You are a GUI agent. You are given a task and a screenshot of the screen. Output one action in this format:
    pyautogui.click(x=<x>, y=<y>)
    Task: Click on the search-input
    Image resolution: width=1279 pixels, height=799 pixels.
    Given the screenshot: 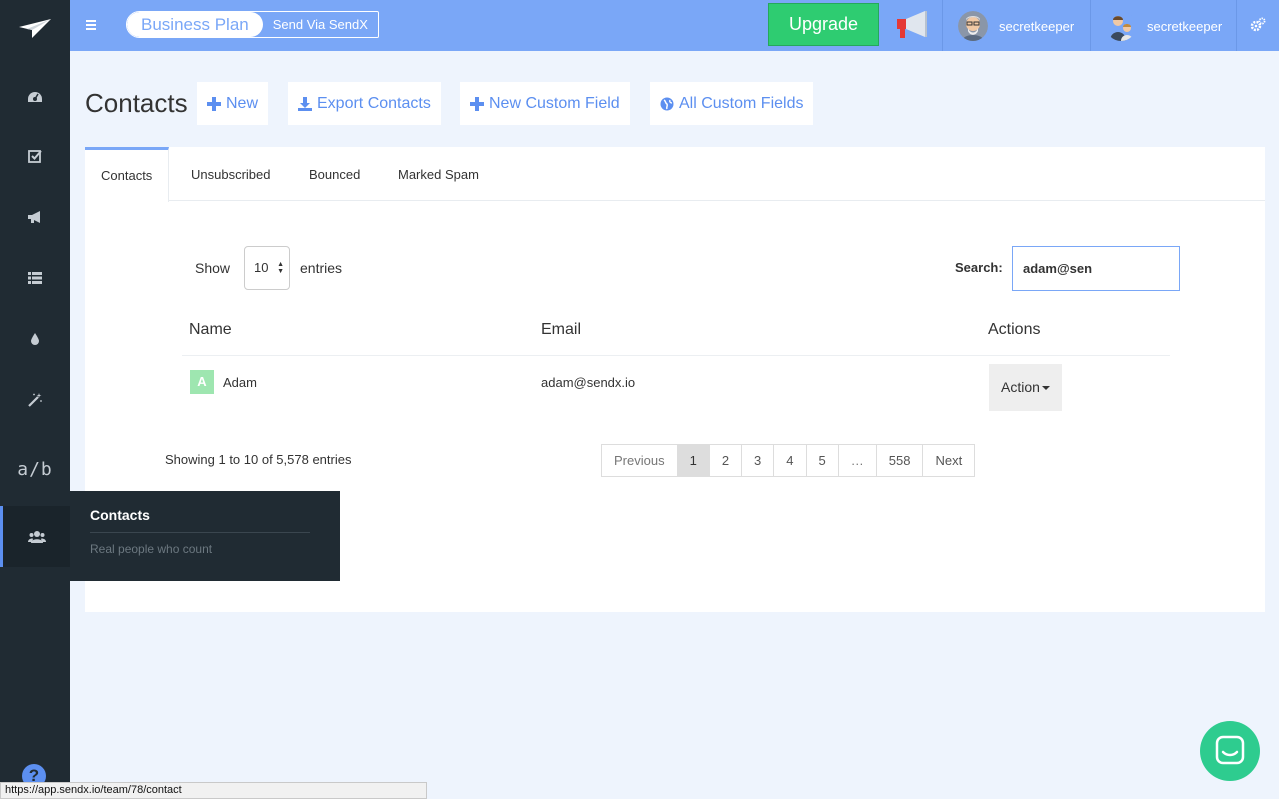 What is the action you would take?
    pyautogui.click(x=1096, y=268)
    